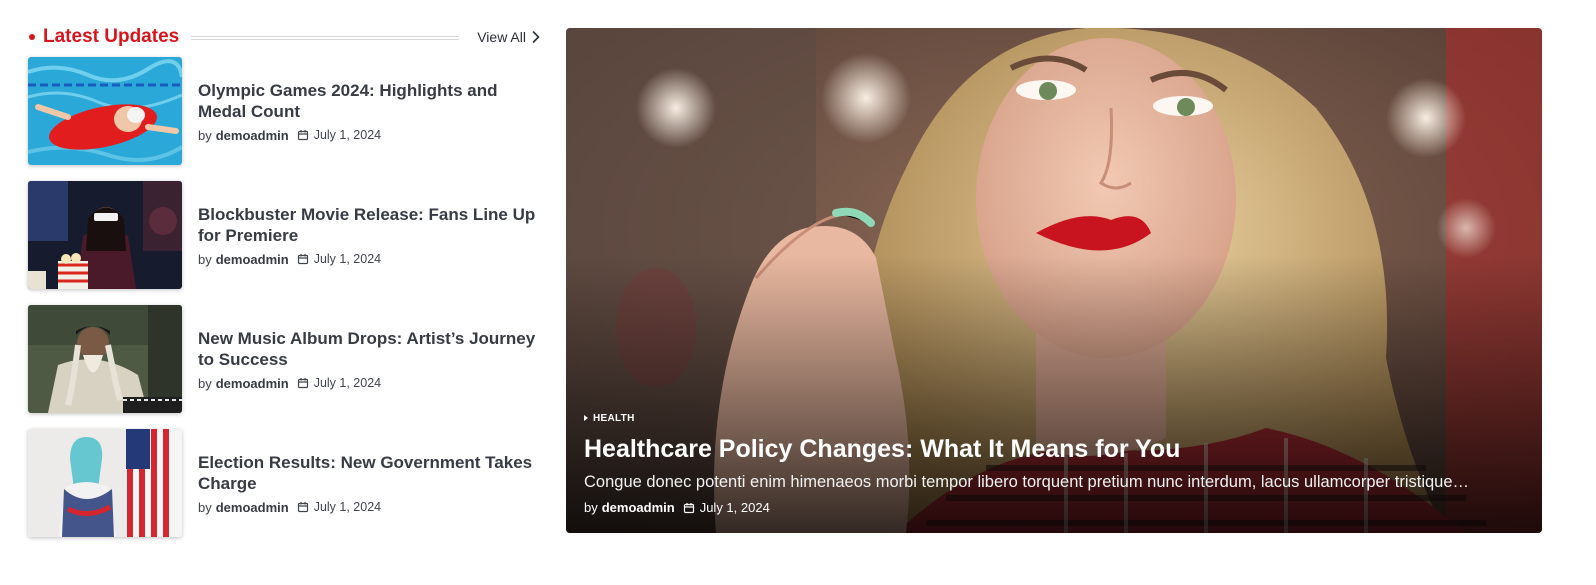 The image size is (1596, 585). Describe the element at coordinates (111, 36) in the screenshot. I see `section-title-text: Latest Updates` at that location.